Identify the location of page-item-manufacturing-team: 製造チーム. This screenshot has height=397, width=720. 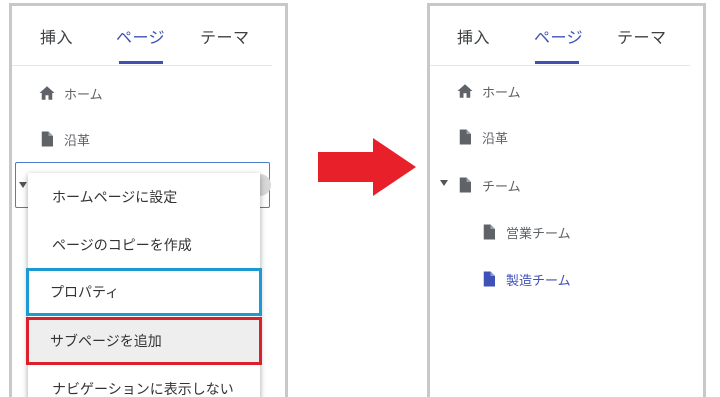
(525, 279).